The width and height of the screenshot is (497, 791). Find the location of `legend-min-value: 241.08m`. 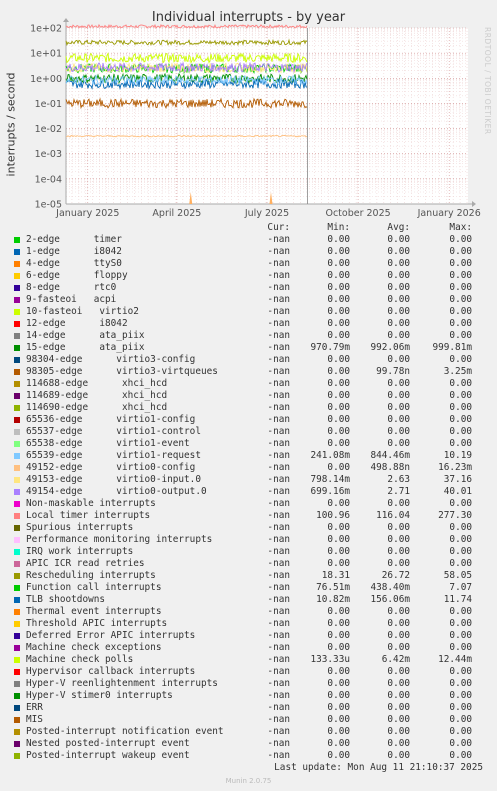

legend-min-value: 241.08m is located at coordinates (330, 455).